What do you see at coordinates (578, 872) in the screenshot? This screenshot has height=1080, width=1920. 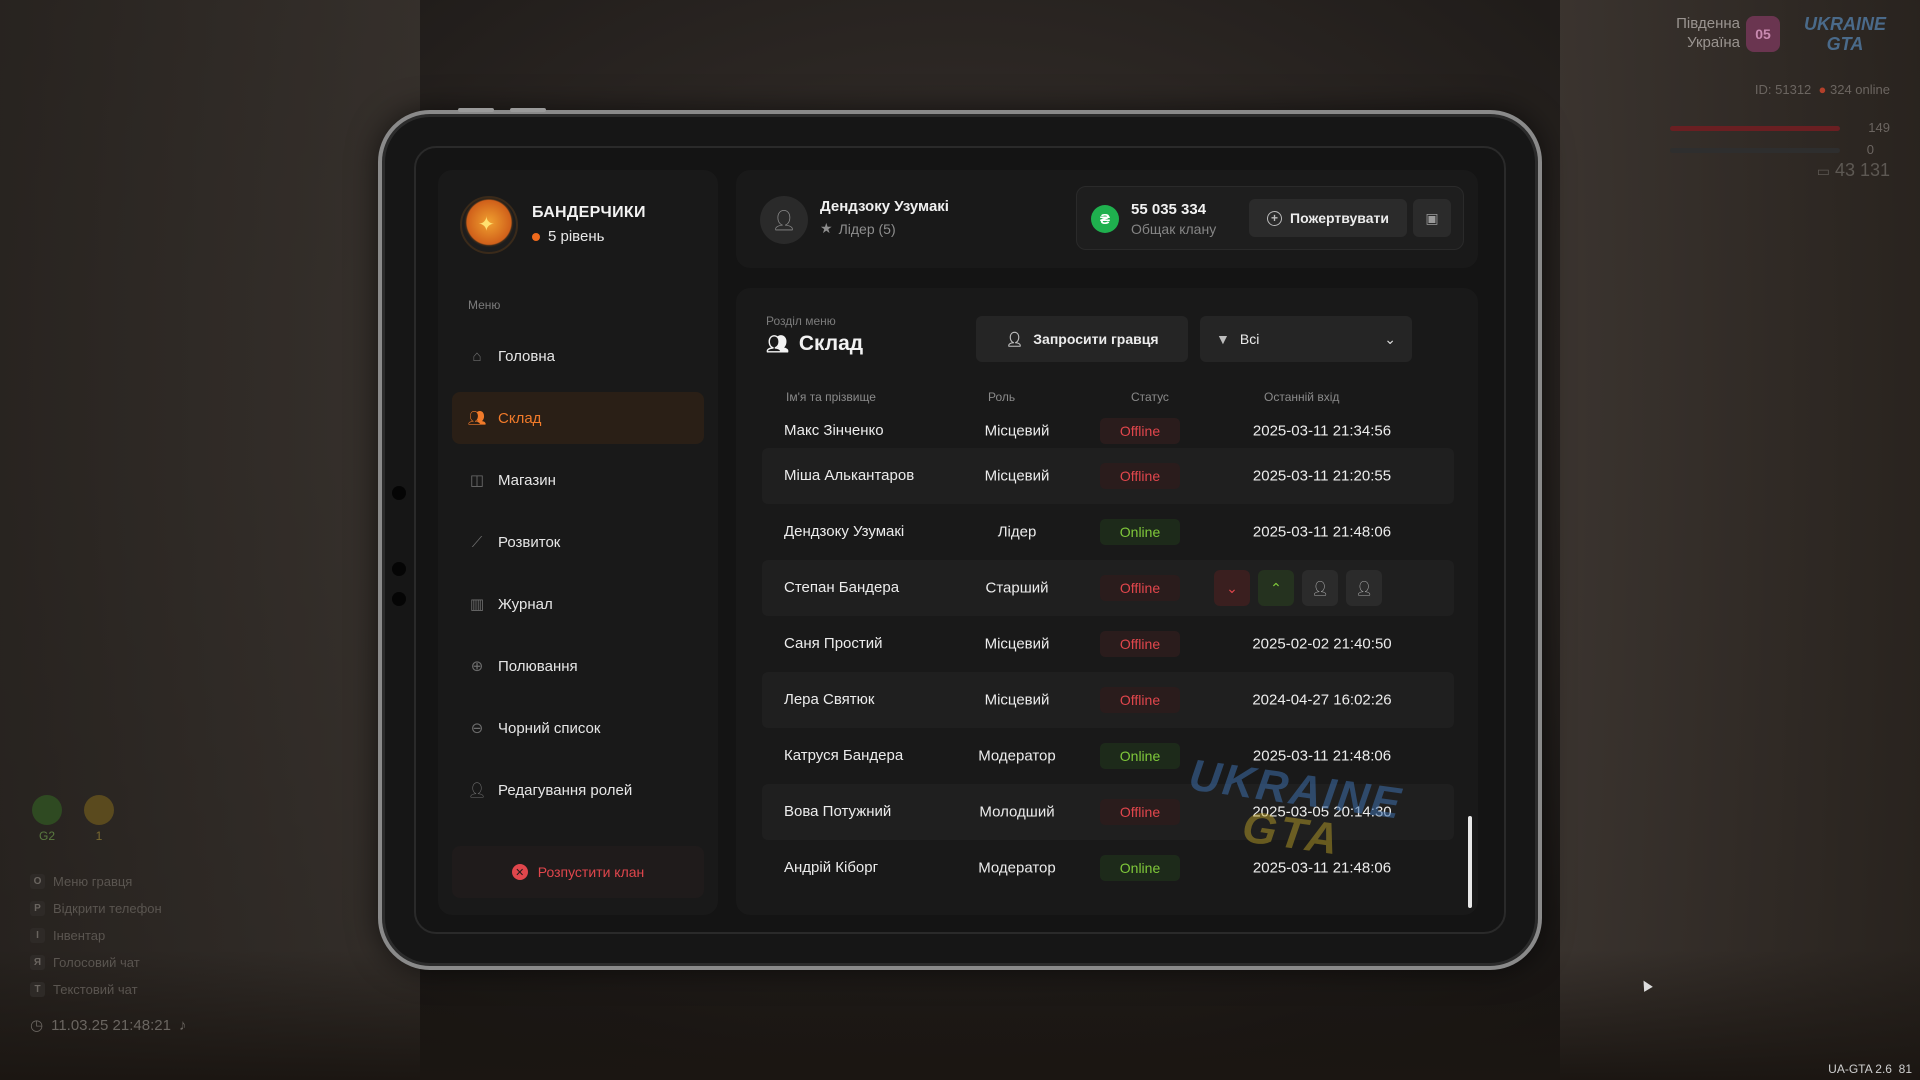 I see `disband-clan-button: ✕ Розпустити клан` at bounding box center [578, 872].